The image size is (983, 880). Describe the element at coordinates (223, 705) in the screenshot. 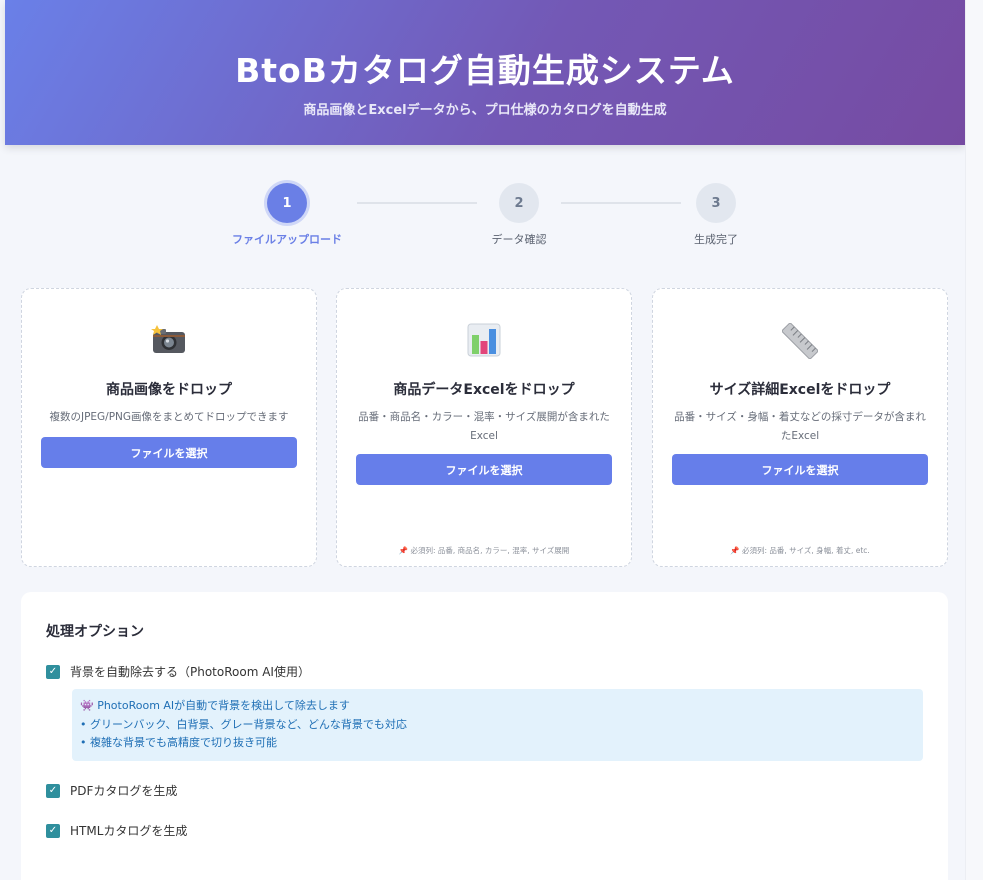

I see `info-line-1: PhotoRoom AIが自動で背景を検出して除去します` at that location.